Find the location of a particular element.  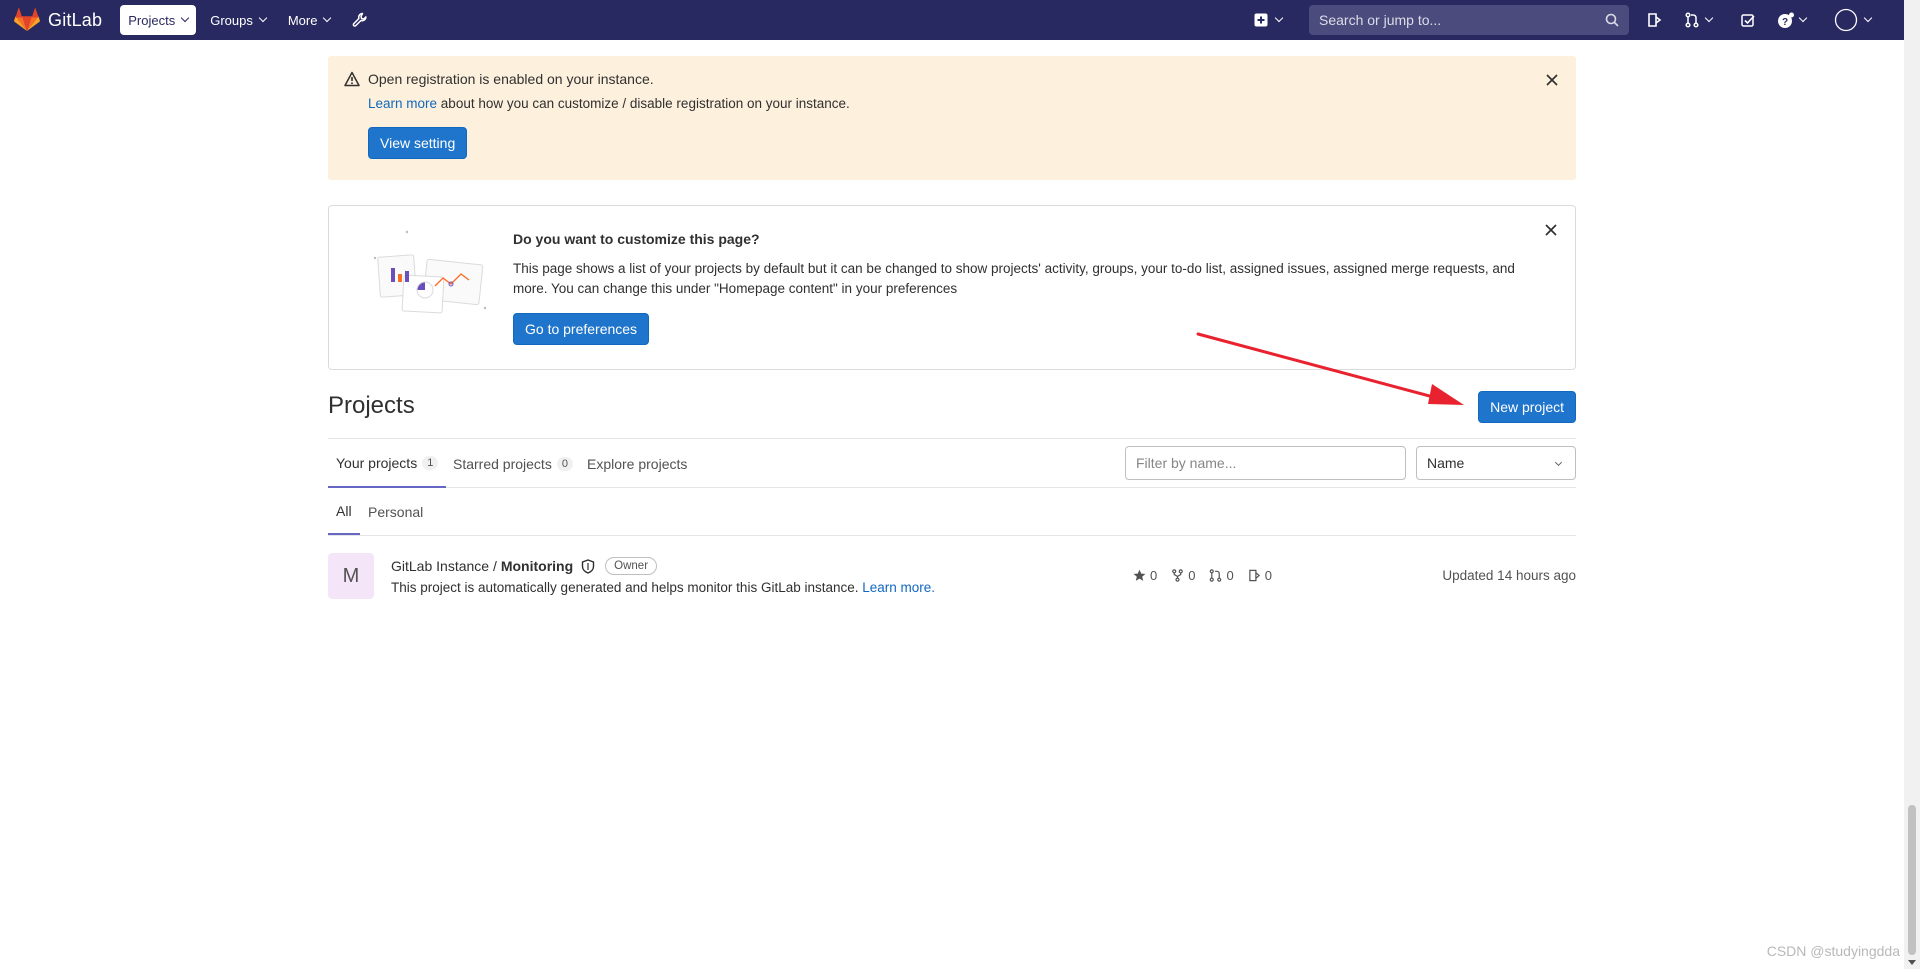

project-namespace: GitLab Instance / is located at coordinates (444, 566).